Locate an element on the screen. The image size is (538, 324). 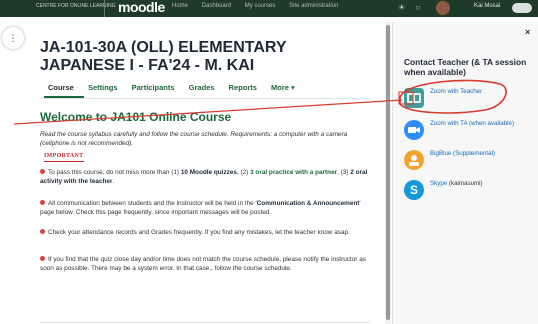
chat-icon: ○ is located at coordinates (417, 7).